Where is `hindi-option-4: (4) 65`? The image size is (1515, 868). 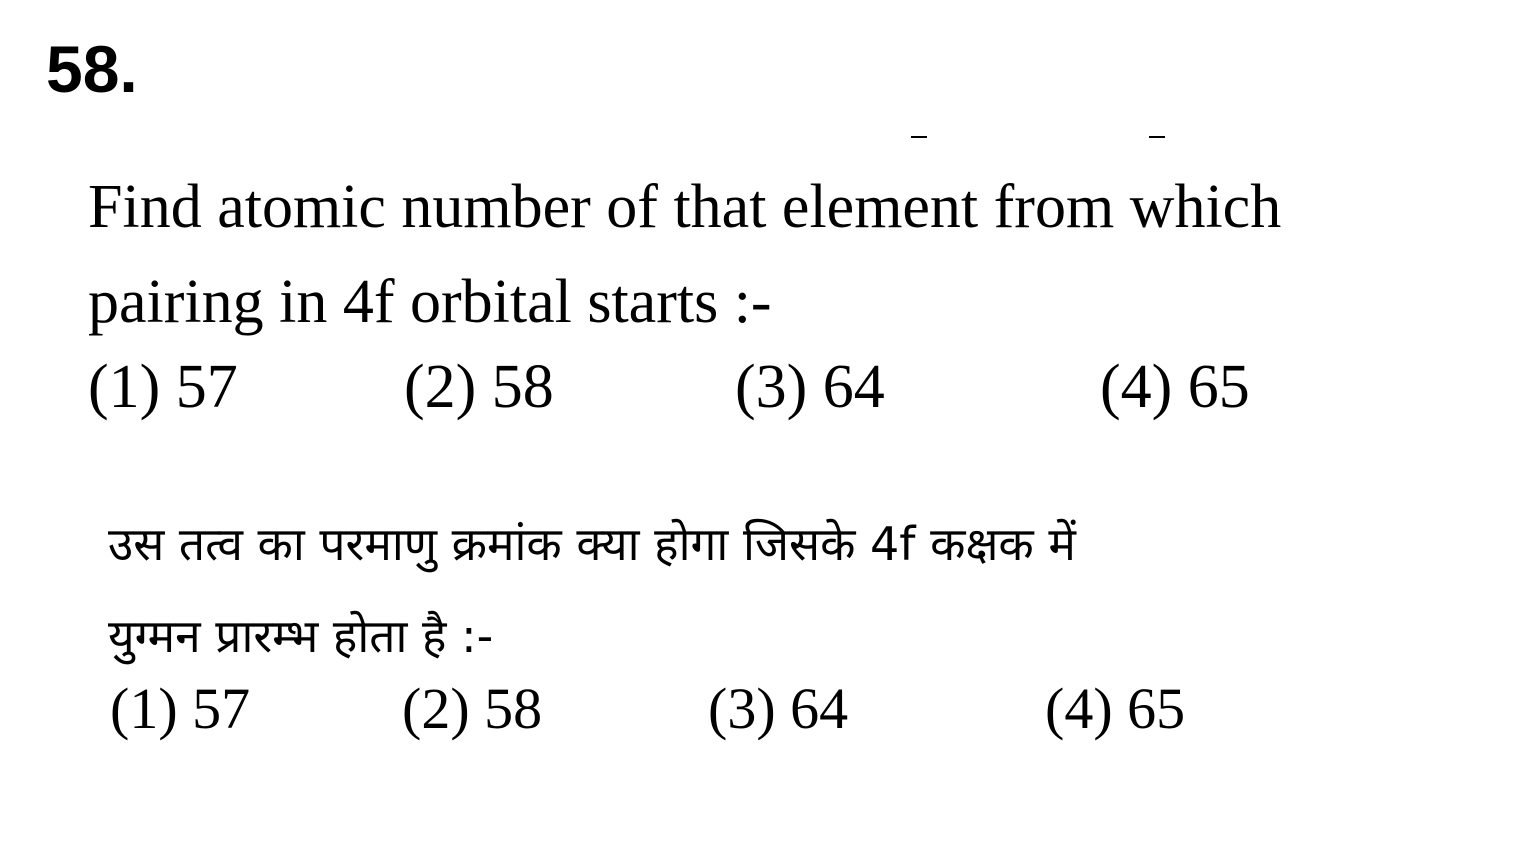 hindi-option-4: (4) 65 is located at coordinates (1115, 708).